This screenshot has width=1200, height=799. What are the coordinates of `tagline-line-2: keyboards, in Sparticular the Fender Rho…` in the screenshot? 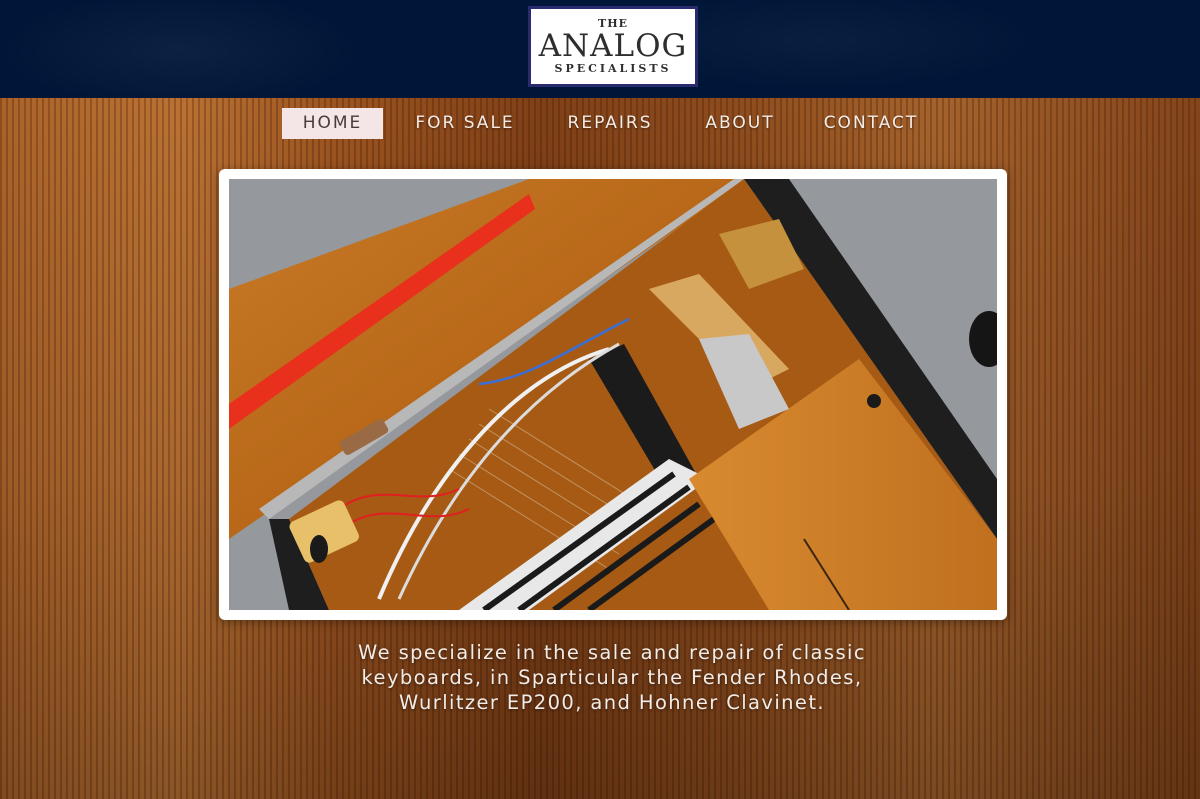 It's located at (612, 677).